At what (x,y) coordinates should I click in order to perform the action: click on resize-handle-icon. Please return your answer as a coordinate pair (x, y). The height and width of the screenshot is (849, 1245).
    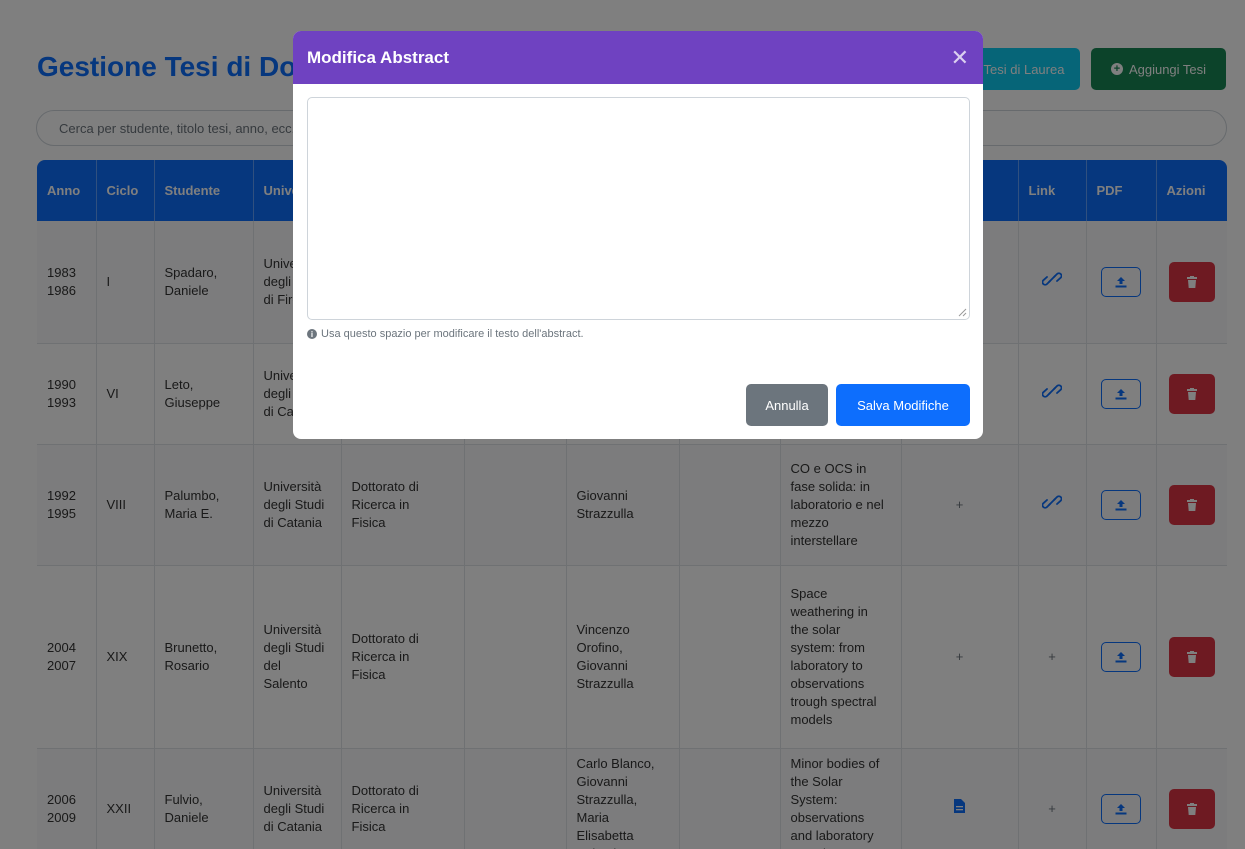
    Looking at the image, I should click on (962, 312).